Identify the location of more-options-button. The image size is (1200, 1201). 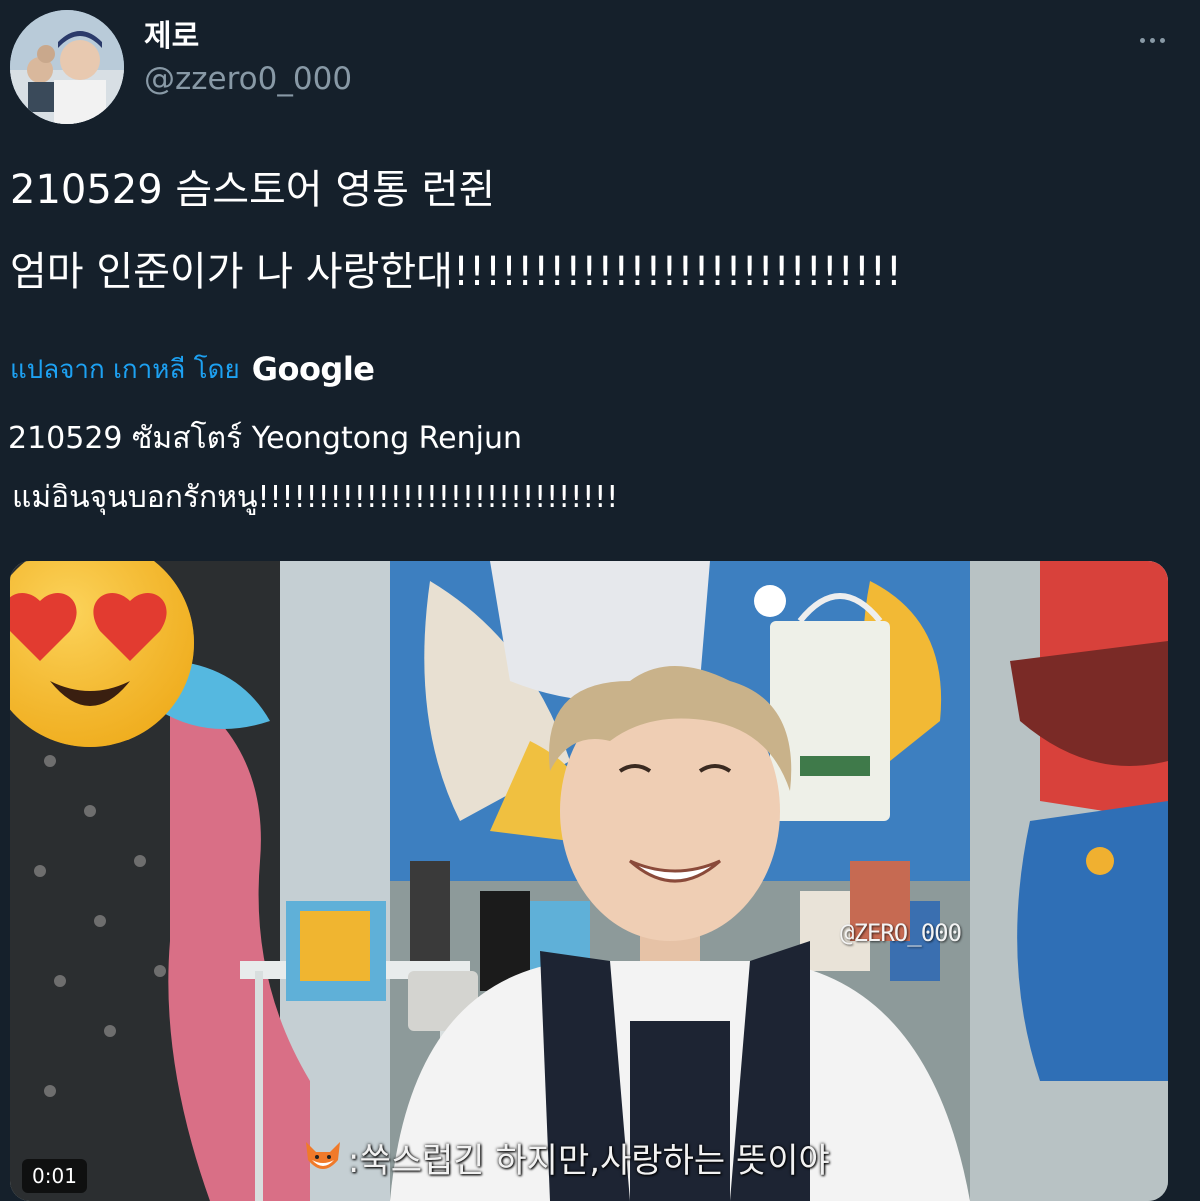
(1152, 40).